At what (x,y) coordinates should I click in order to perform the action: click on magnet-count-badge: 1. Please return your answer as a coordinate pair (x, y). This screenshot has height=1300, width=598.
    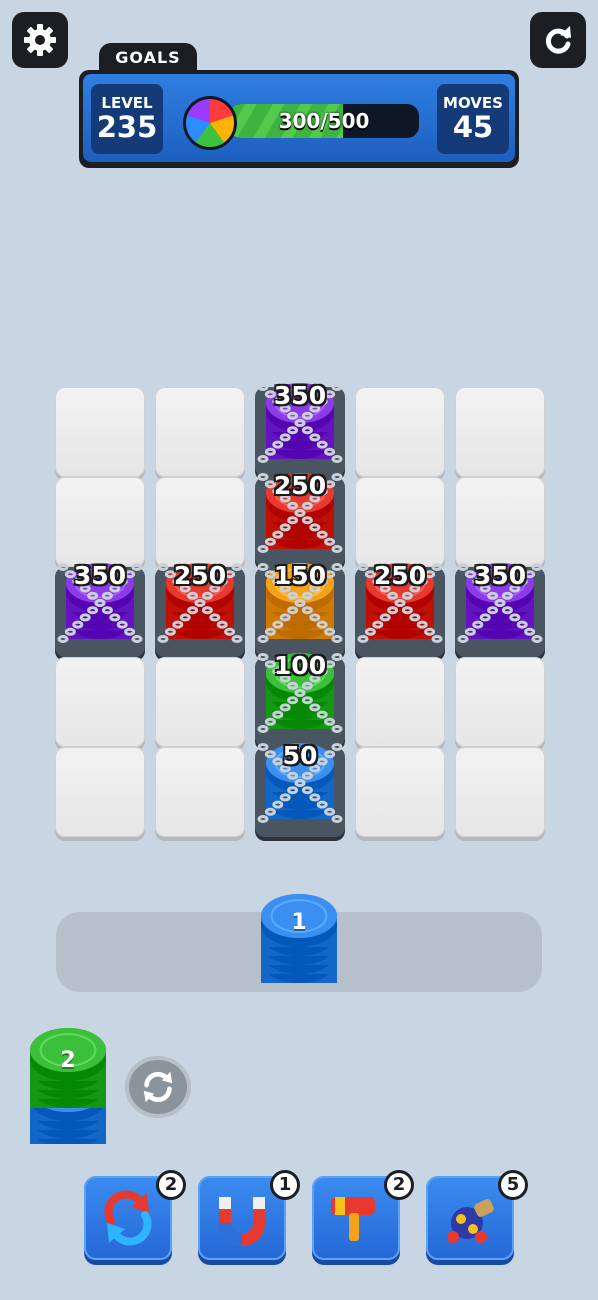
    Looking at the image, I should click on (285, 1185).